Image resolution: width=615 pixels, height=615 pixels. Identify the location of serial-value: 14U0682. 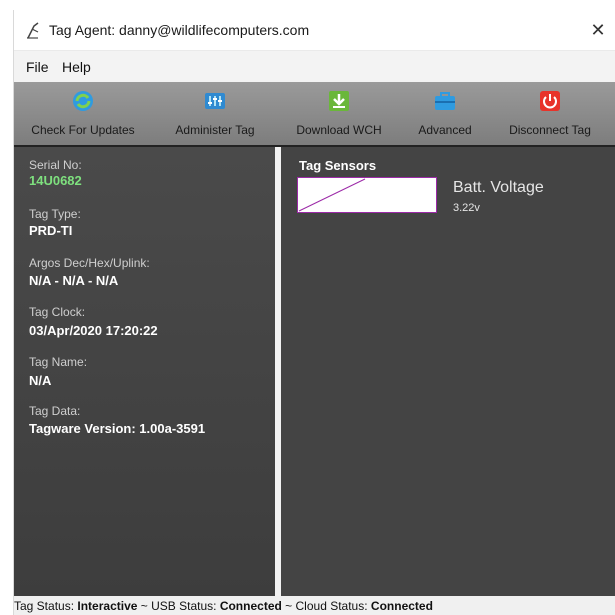
(55, 180).